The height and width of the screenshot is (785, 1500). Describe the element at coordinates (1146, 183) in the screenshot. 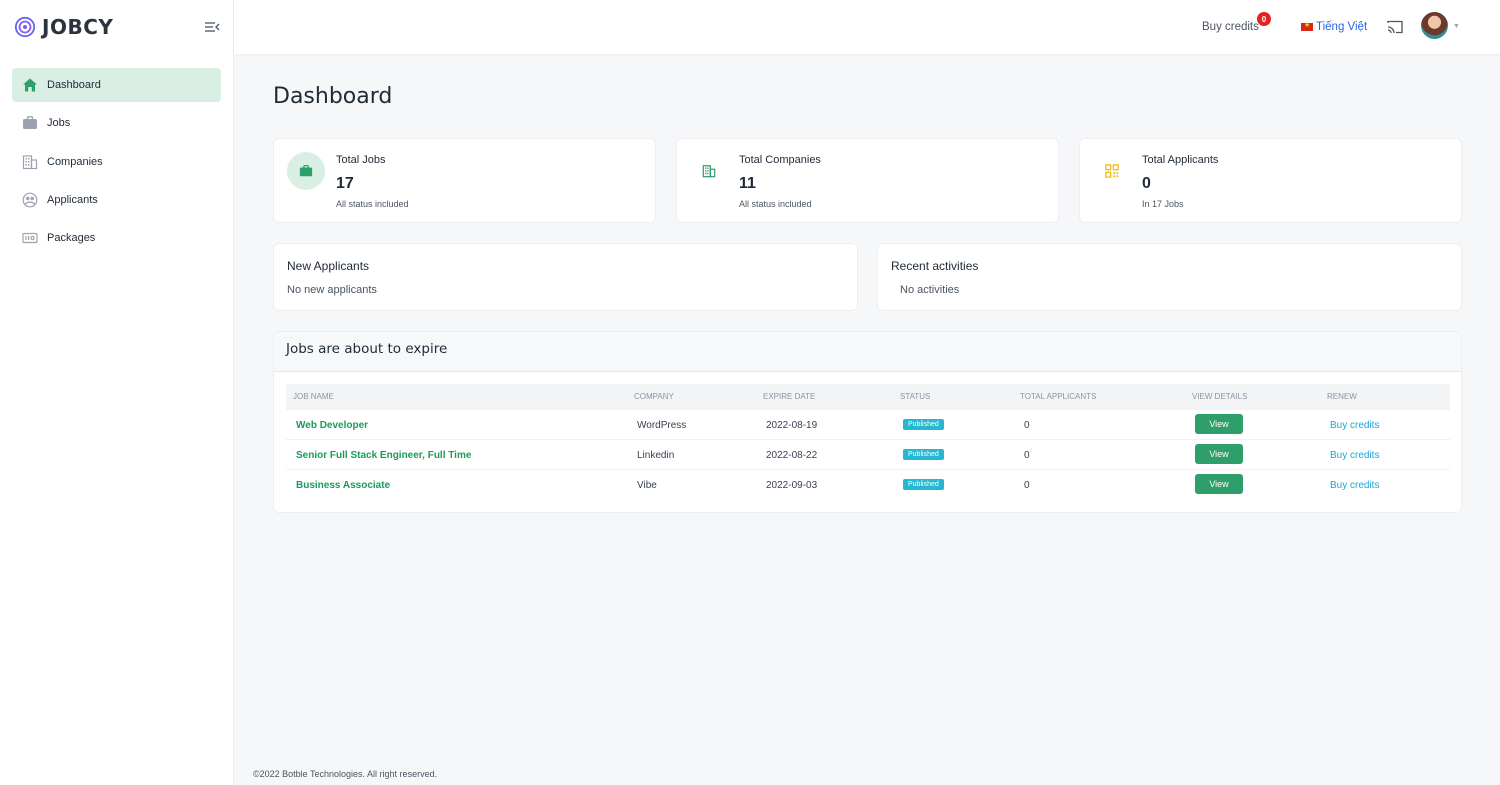

I see `stat-value: 0` at that location.